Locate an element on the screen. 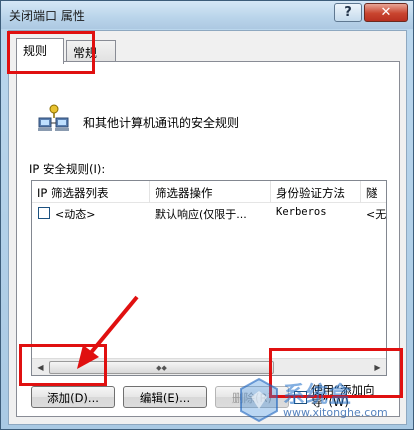 The image size is (414, 430). watermark-brand: 系统盒 is located at coordinates (318, 395).